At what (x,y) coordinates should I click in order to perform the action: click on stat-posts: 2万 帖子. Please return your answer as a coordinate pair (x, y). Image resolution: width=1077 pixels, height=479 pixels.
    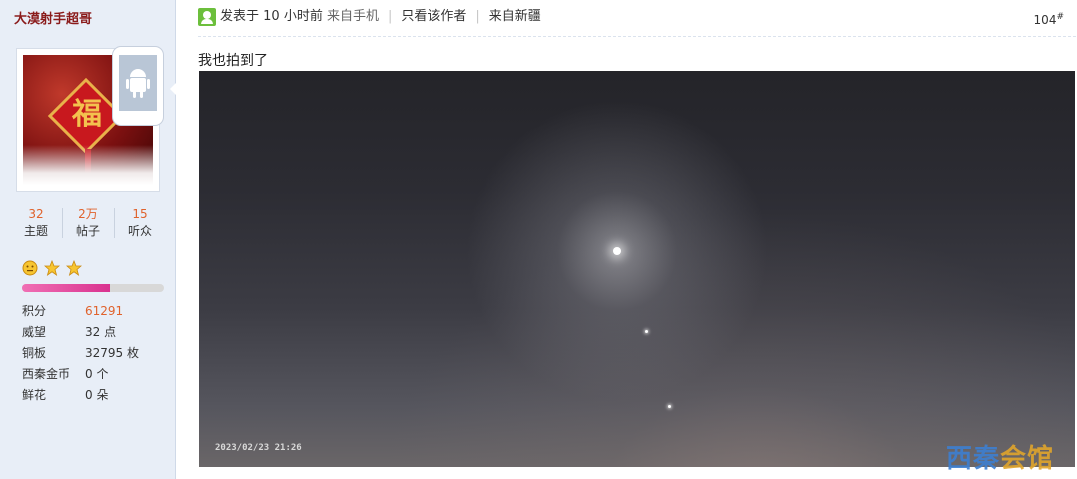
    Looking at the image, I should click on (88, 224).